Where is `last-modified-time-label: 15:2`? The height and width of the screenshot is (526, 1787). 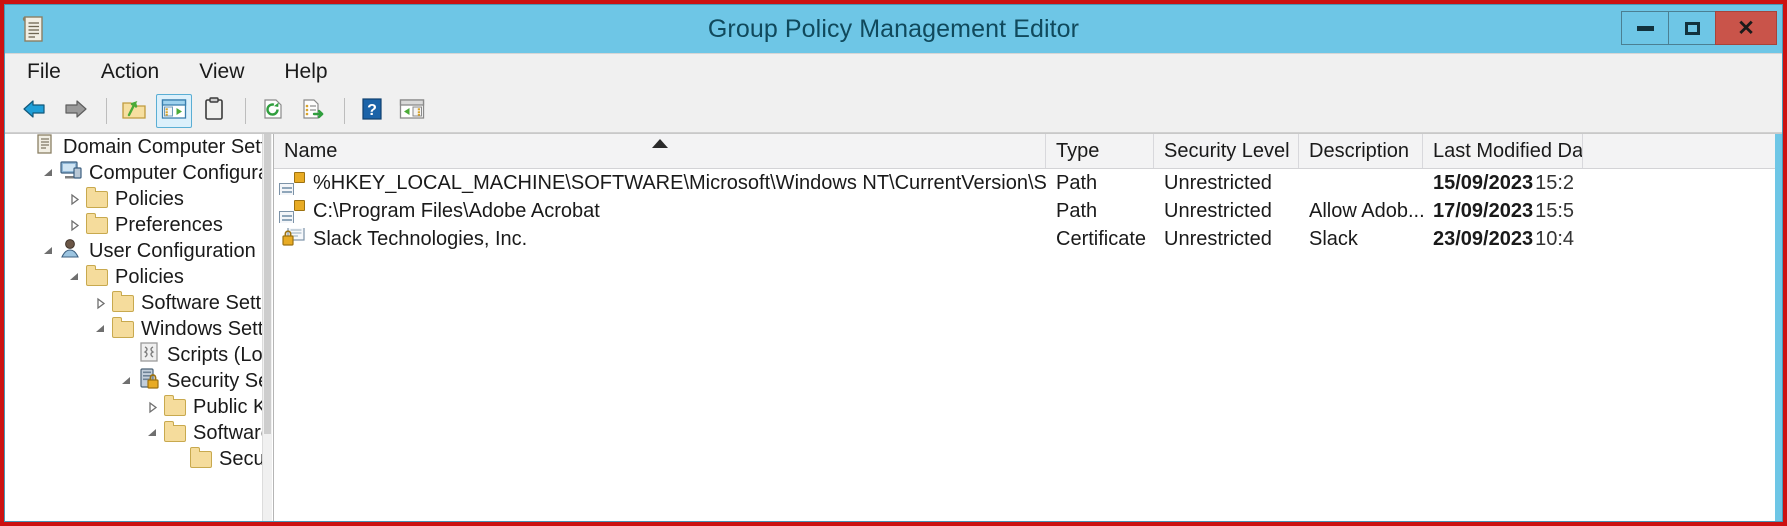 last-modified-time-label: 15:2 is located at coordinates (1555, 182).